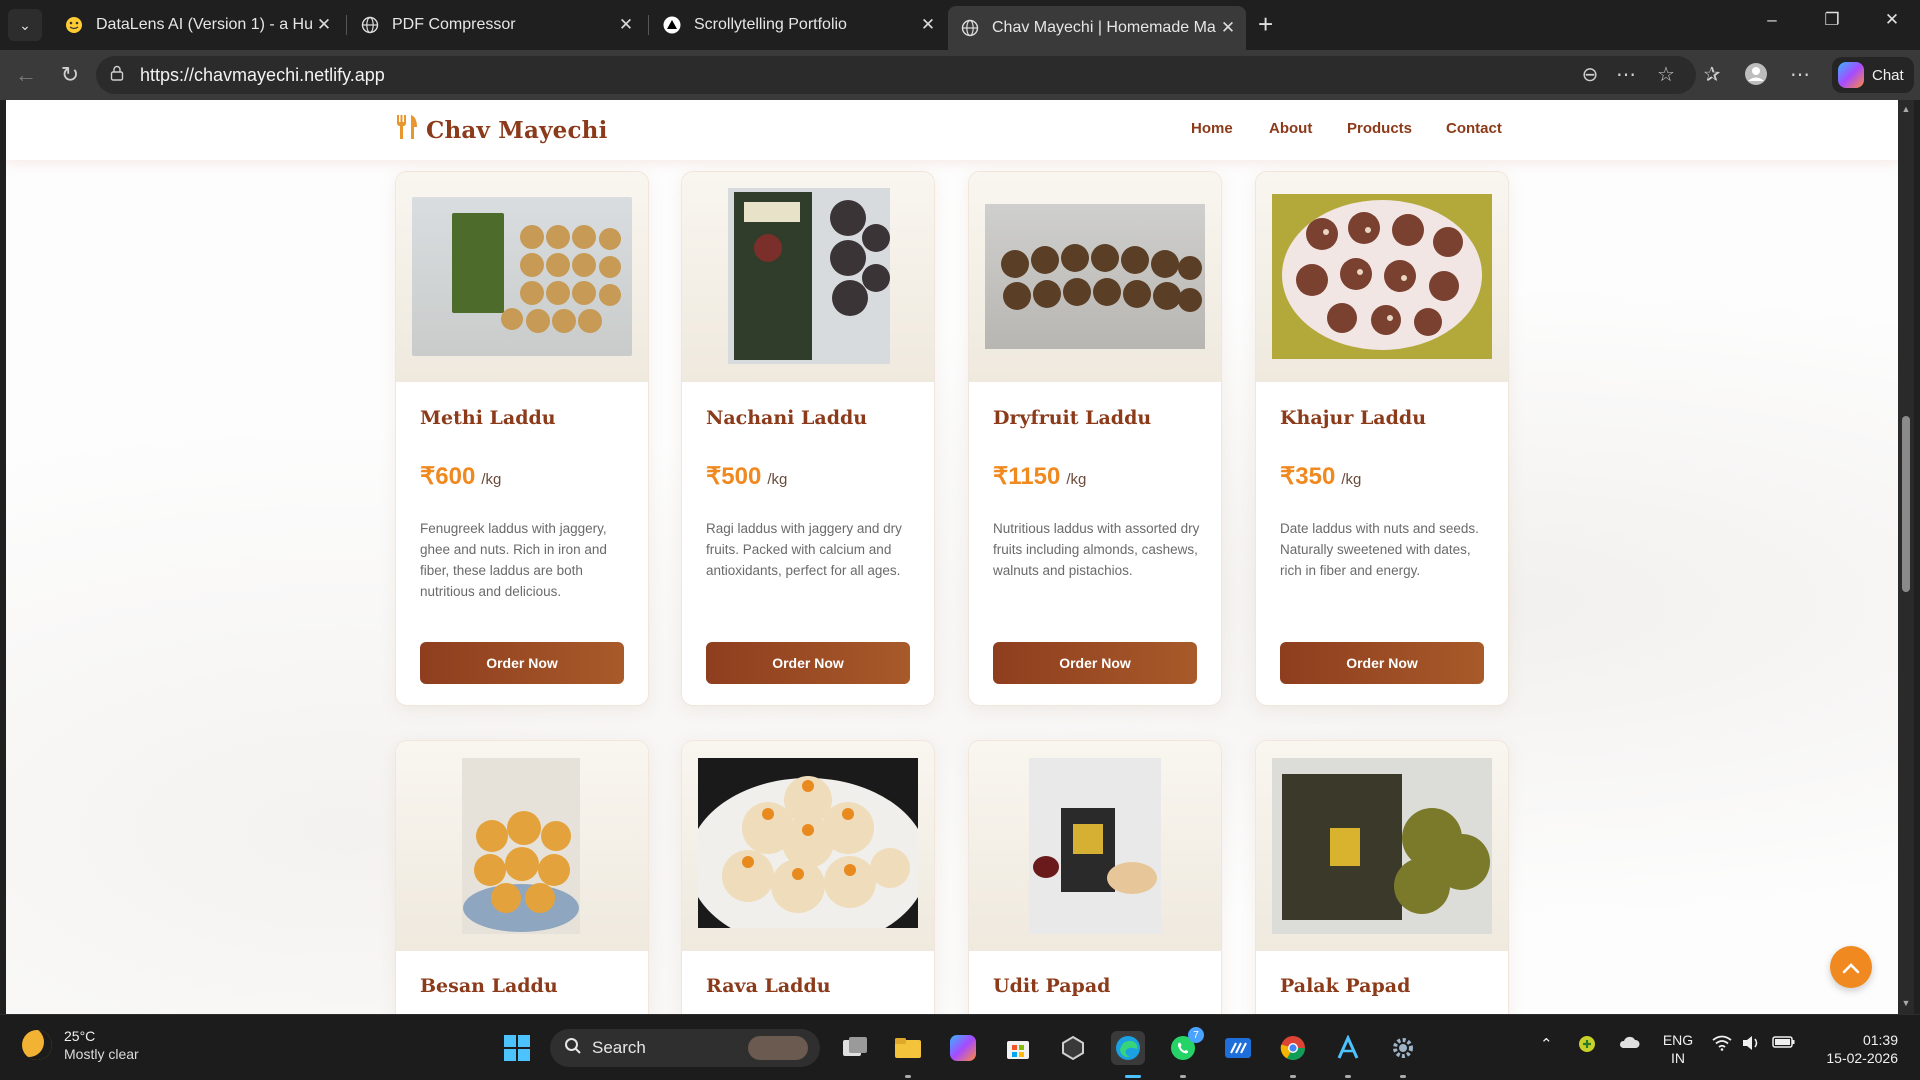  Describe the element at coordinates (1018, 1048) in the screenshot. I see `microsoft-store-icon` at that location.